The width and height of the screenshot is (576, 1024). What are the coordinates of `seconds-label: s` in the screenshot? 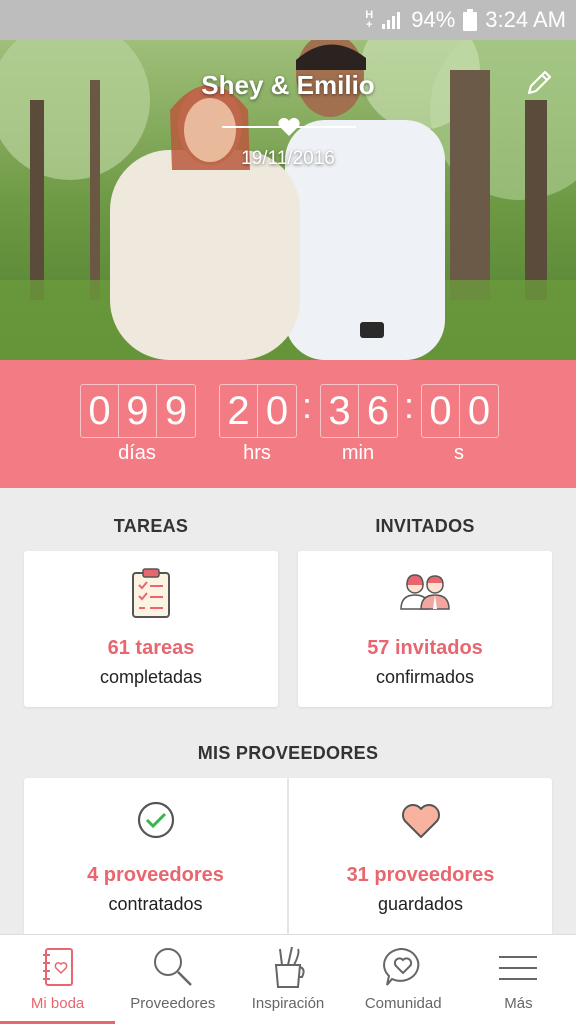 It's located at (459, 453).